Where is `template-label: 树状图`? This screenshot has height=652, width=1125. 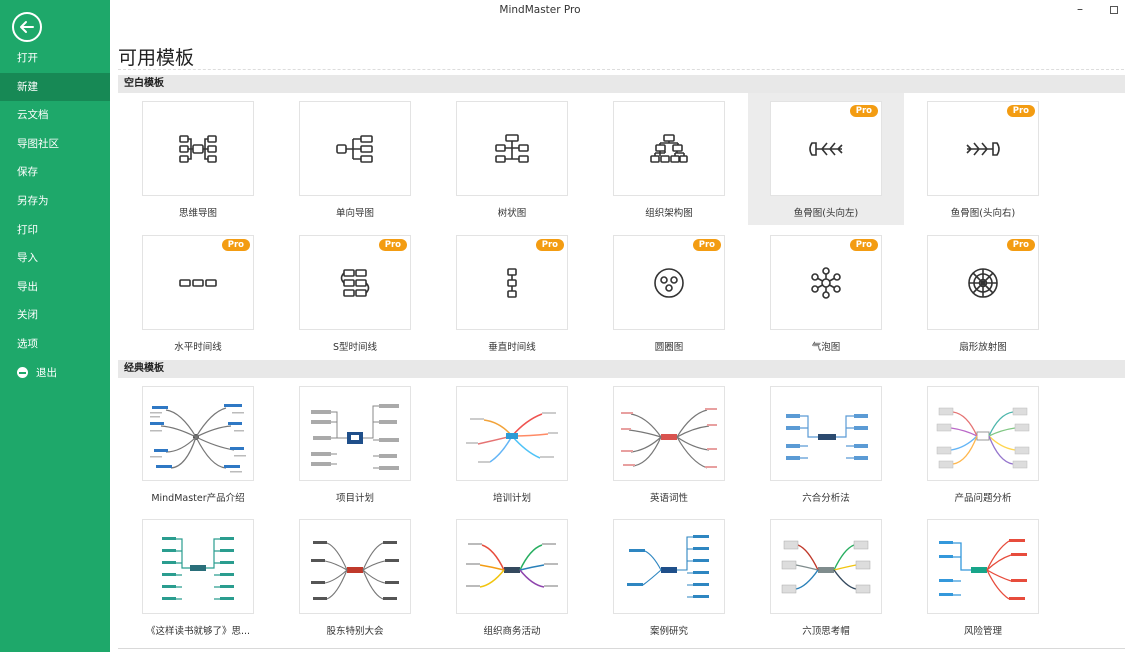
template-label: 树状图 is located at coordinates (512, 213).